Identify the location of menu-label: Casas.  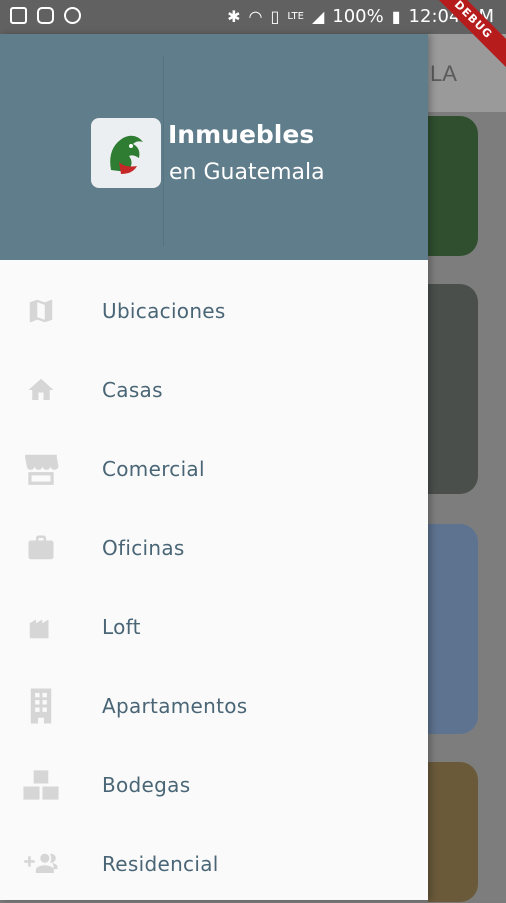
(132, 389).